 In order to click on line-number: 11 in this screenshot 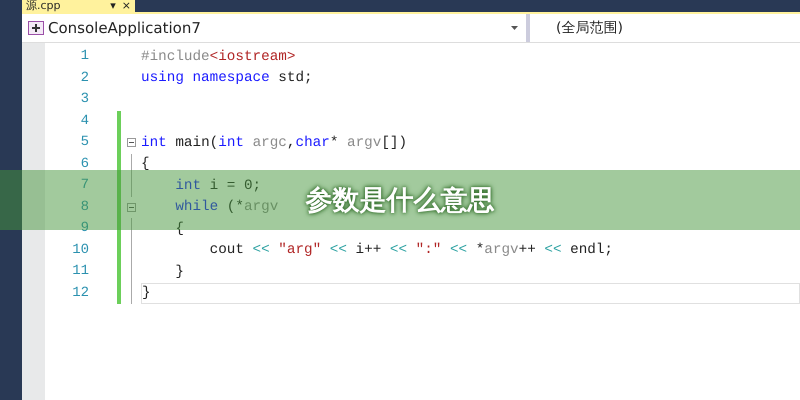, I will do `click(80, 271)`.